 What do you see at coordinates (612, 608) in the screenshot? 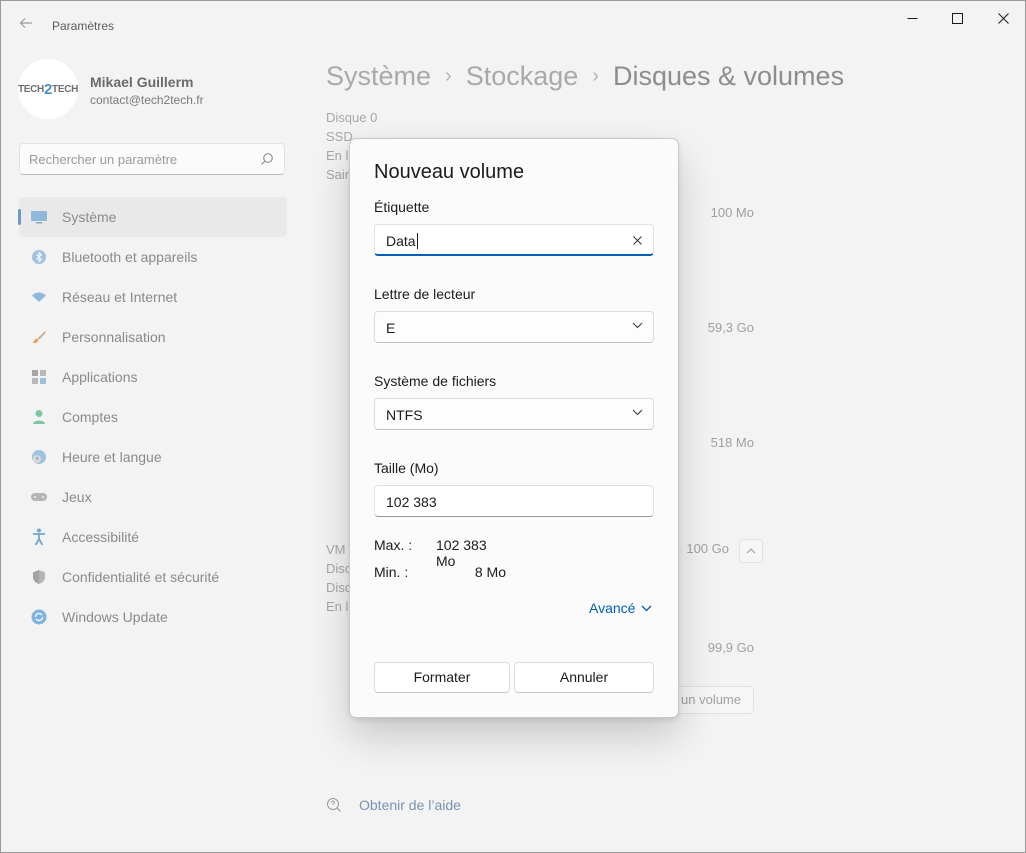
I see `advanced-label: Avancé` at bounding box center [612, 608].